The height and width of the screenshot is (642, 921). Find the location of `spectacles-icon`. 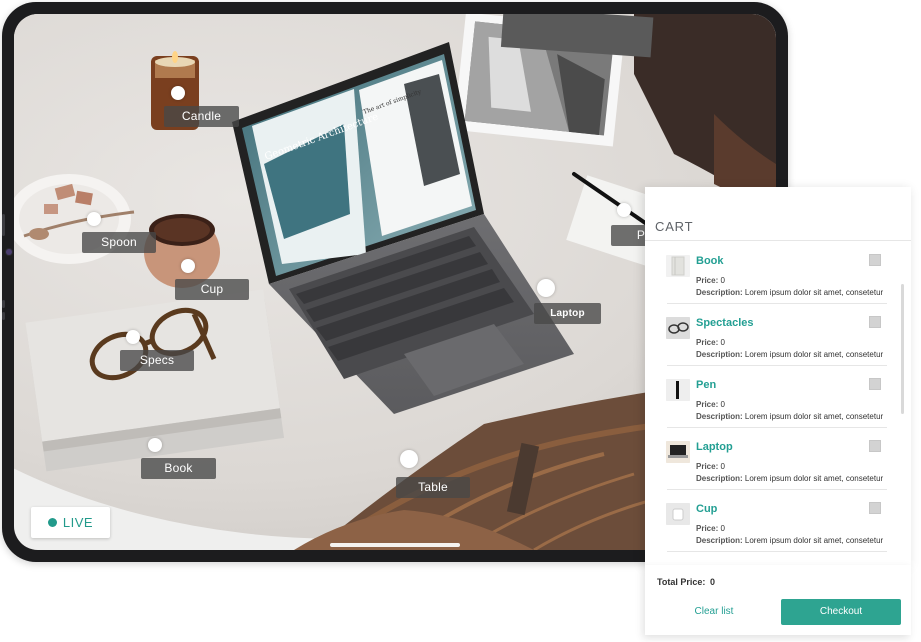

spectacles-icon is located at coordinates (678, 328).